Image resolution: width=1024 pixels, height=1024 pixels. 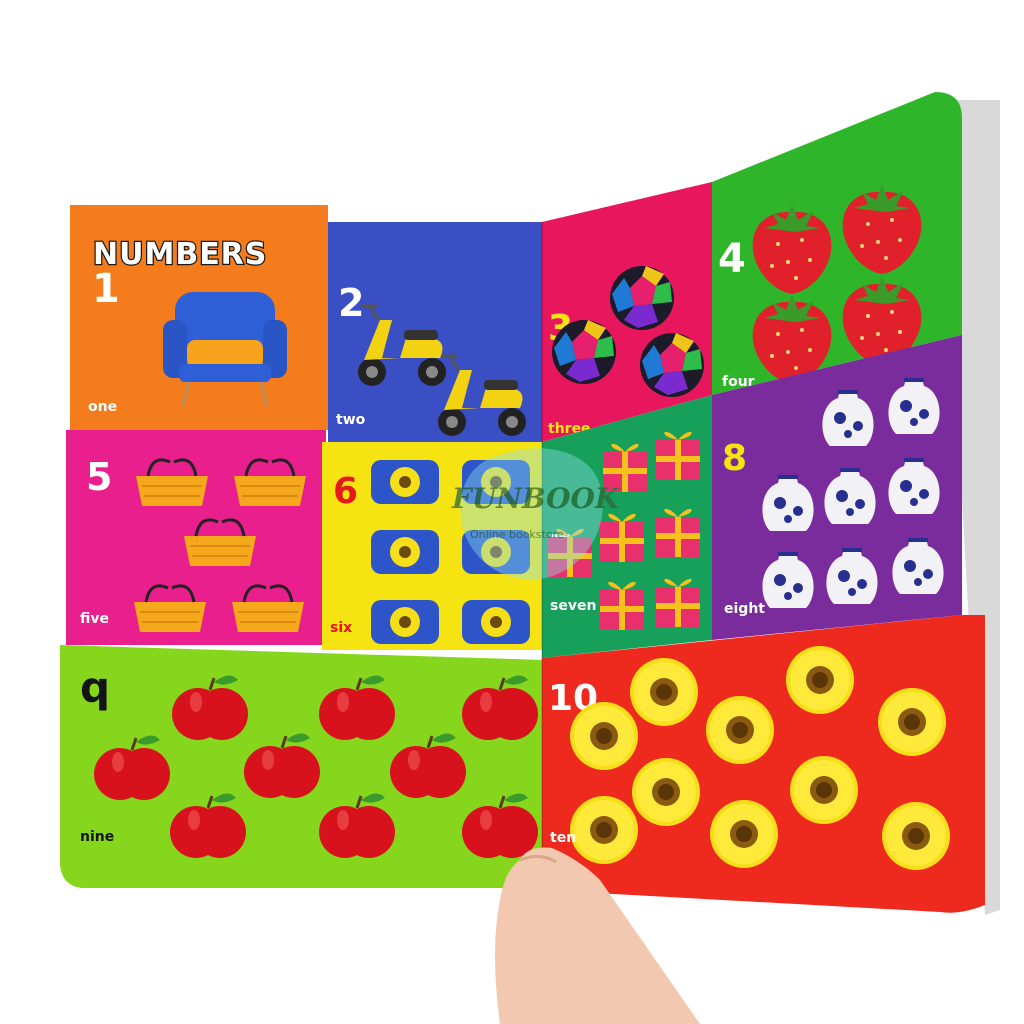 I want to click on tile-nine-numeral: q, so click(x=95, y=687).